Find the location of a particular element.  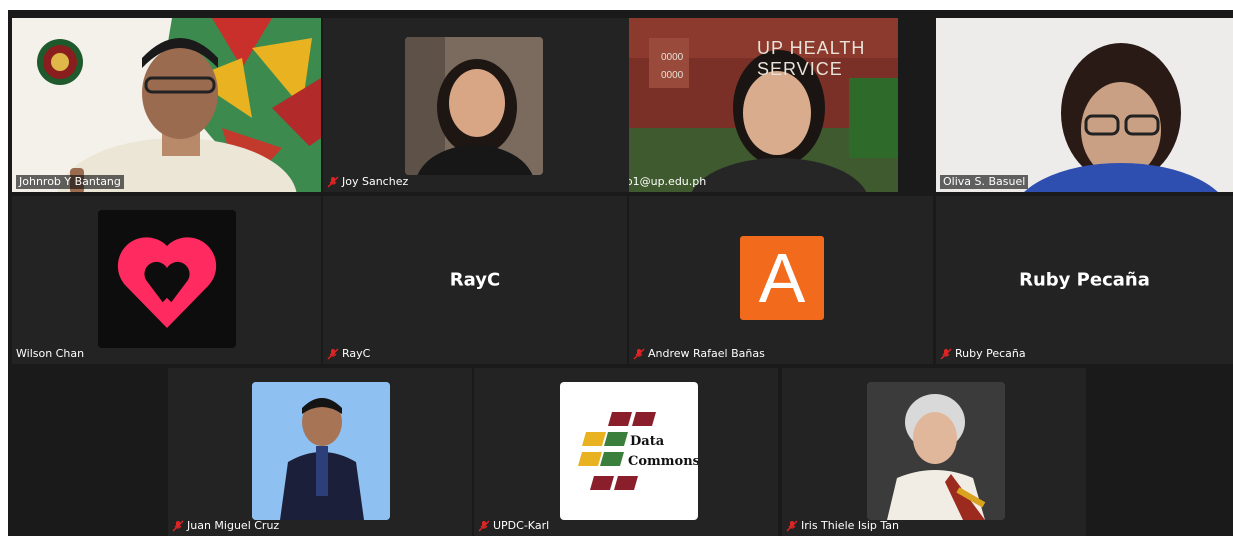

participant-name: Andrew Rafael Bañas is located at coordinates (699, 354).